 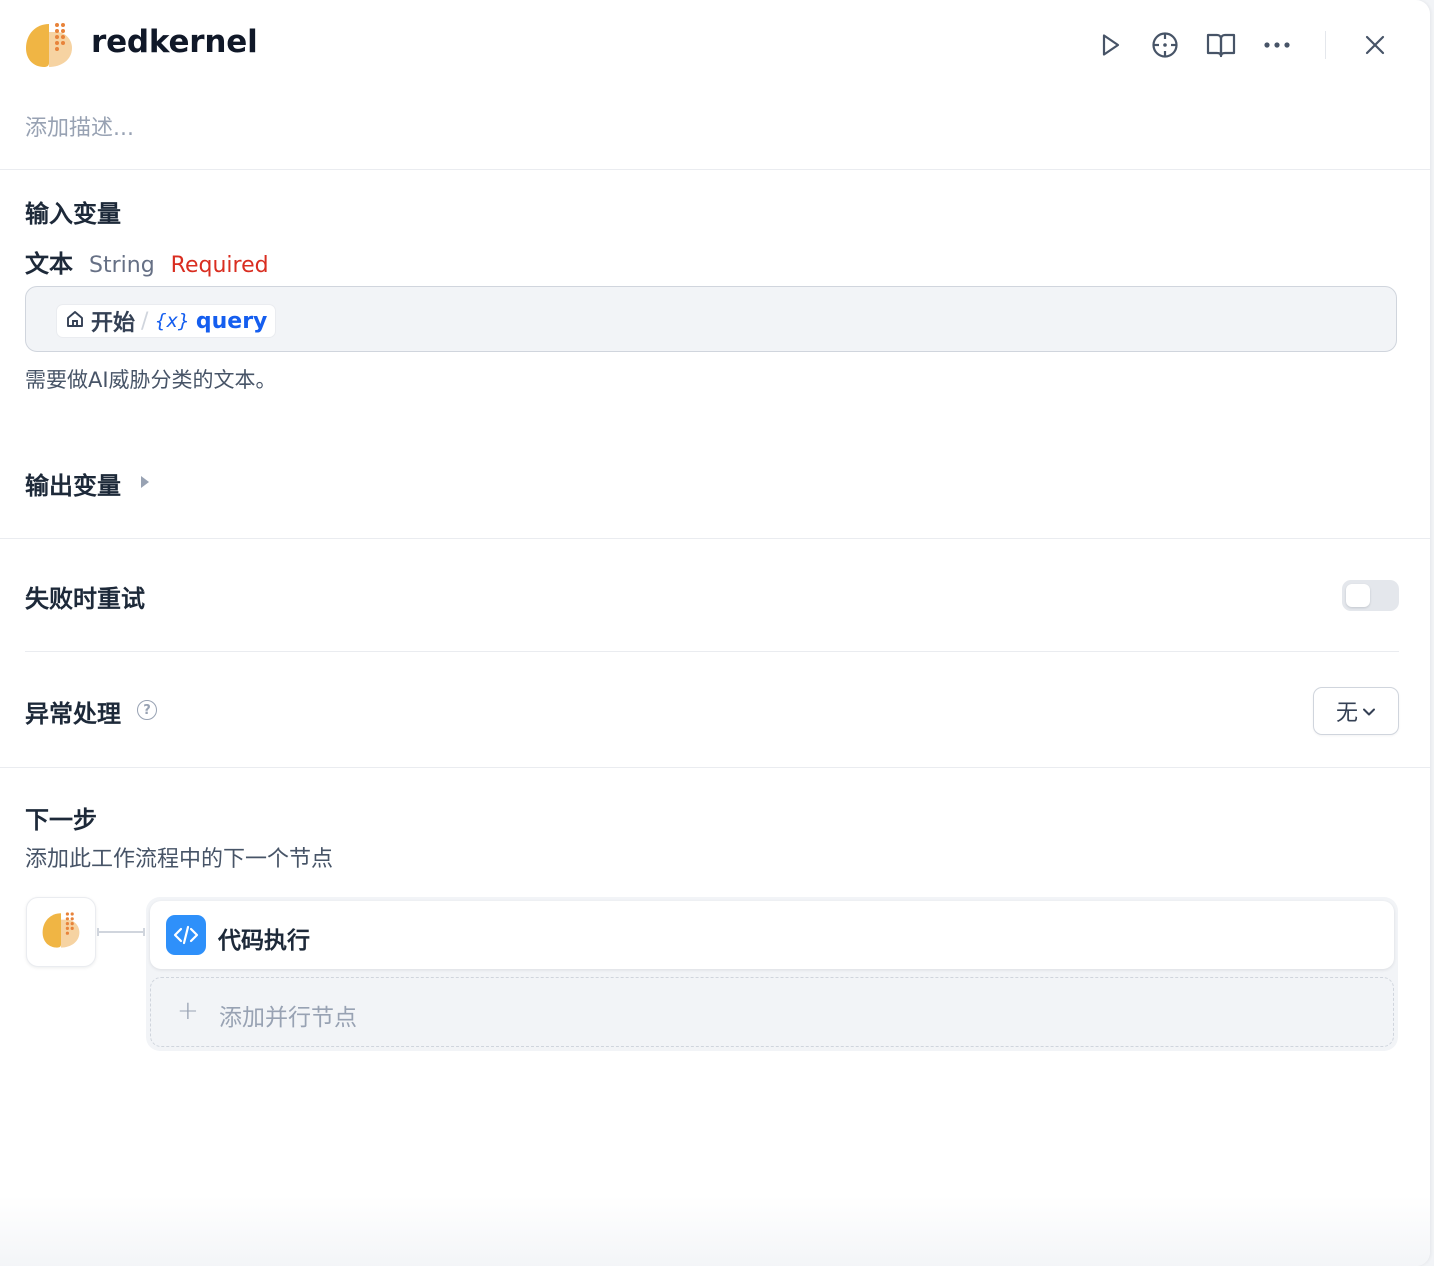 What do you see at coordinates (172, 321) in the screenshot?
I see `variable-icon: {x}` at bounding box center [172, 321].